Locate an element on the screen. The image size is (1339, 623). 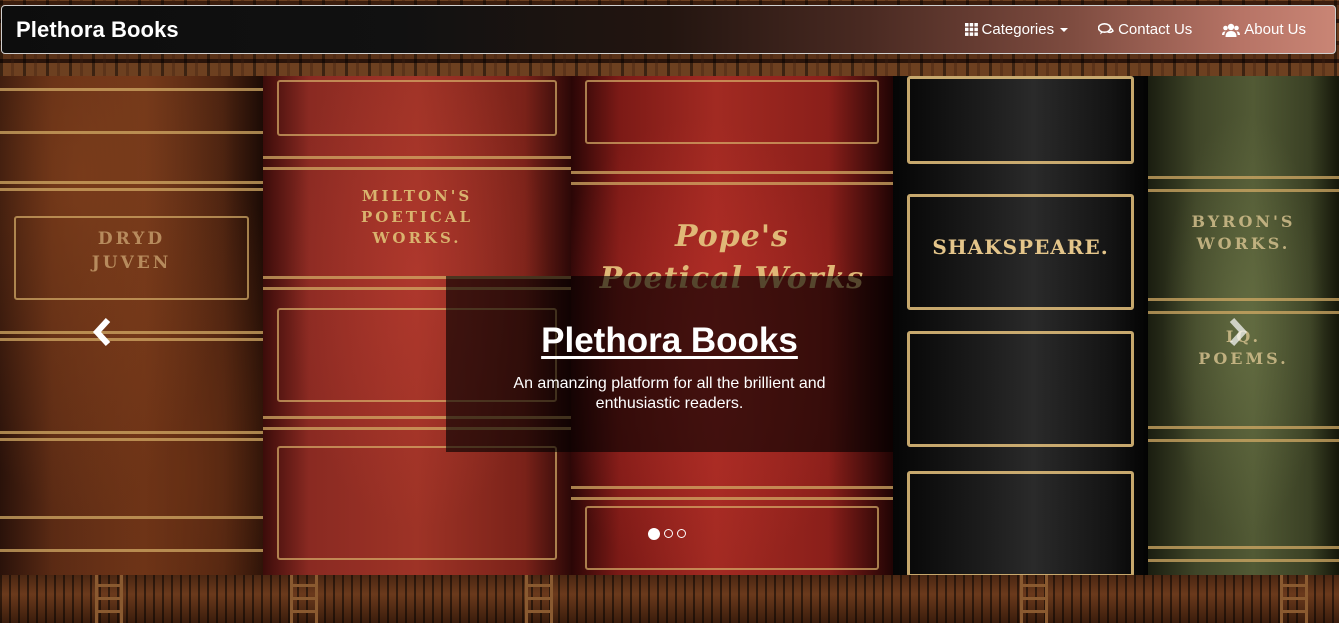
carousel-prev-button is located at coordinates (102, 332).